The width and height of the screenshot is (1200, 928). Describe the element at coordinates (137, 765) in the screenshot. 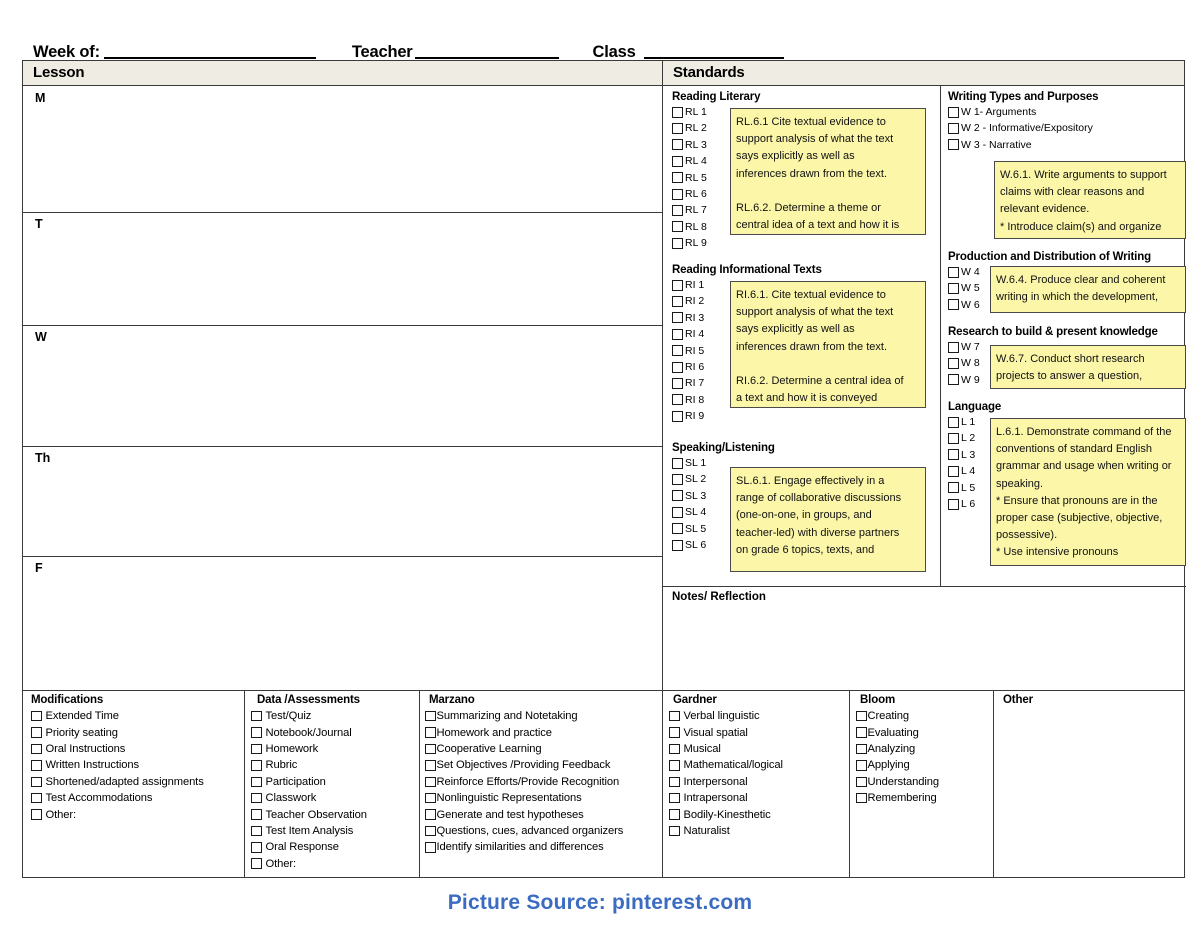

I see `checklist-item: Written Instructions` at that location.